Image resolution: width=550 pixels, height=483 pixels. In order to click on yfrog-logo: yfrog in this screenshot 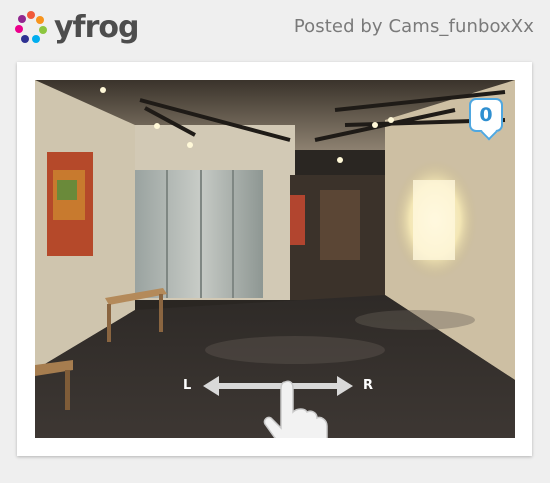, I will do `click(76, 28)`.